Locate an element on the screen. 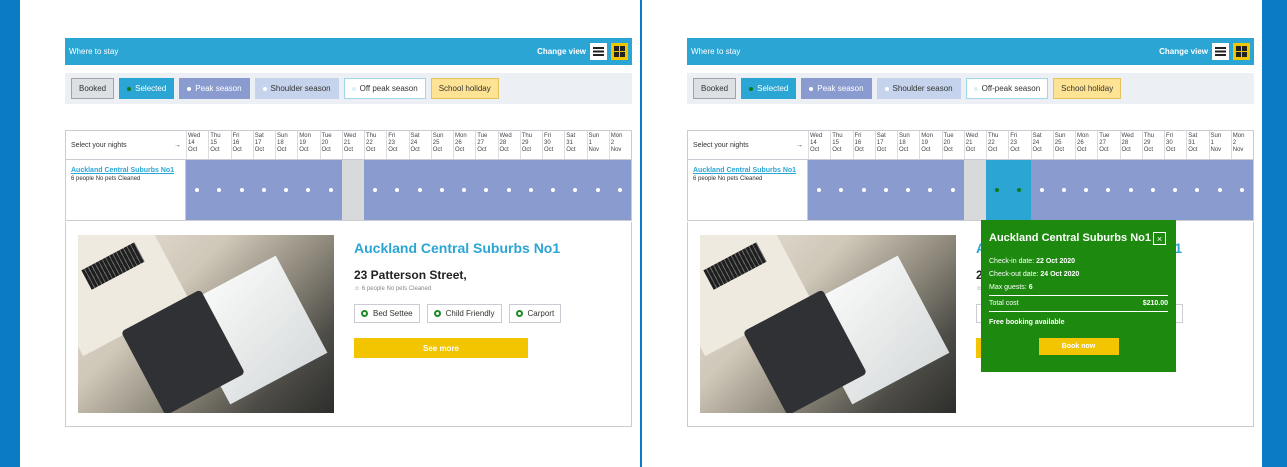  day-day: 30 is located at coordinates (1169, 143).